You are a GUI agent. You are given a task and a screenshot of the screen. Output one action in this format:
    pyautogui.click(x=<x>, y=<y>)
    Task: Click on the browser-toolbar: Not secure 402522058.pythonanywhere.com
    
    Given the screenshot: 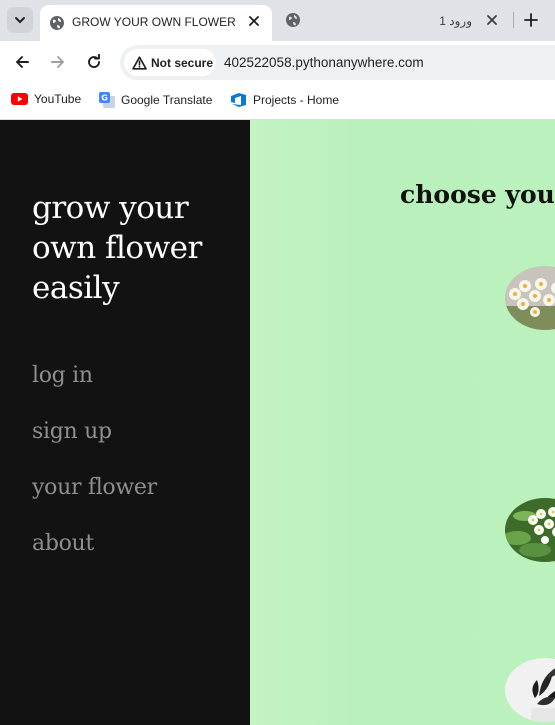 What is the action you would take?
    pyautogui.click(x=277, y=61)
    